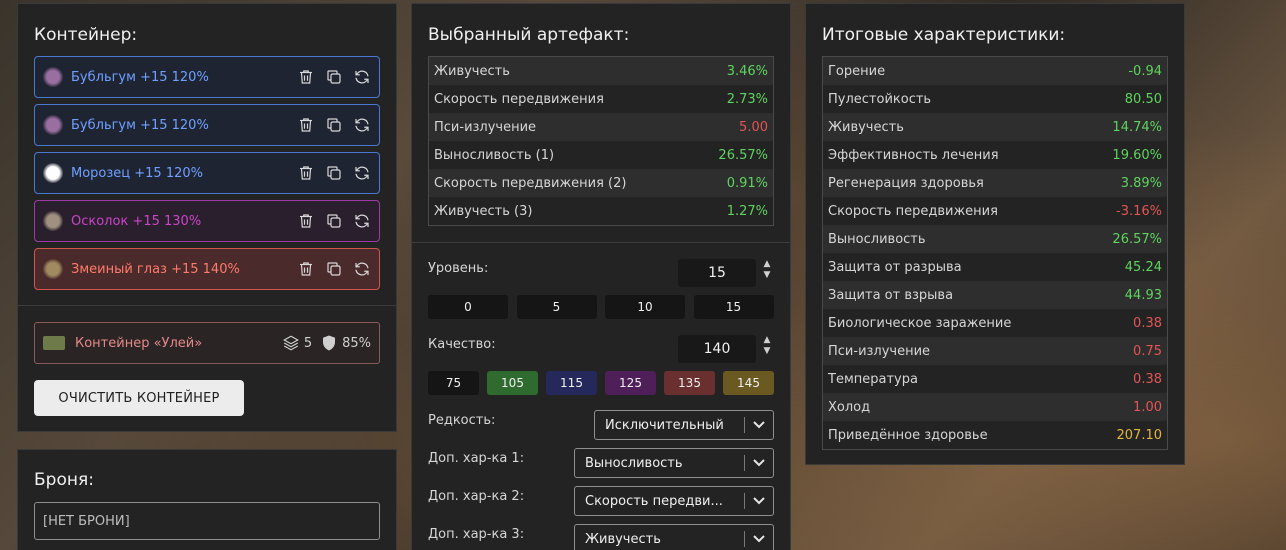 The height and width of the screenshot is (550, 1286). I want to click on artifact-item: Змеиный глаз +15 140%, so click(207, 269).